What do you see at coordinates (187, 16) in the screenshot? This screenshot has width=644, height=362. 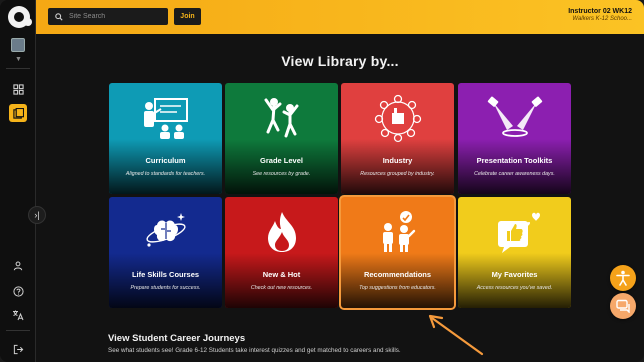 I see `join-button: Join` at bounding box center [187, 16].